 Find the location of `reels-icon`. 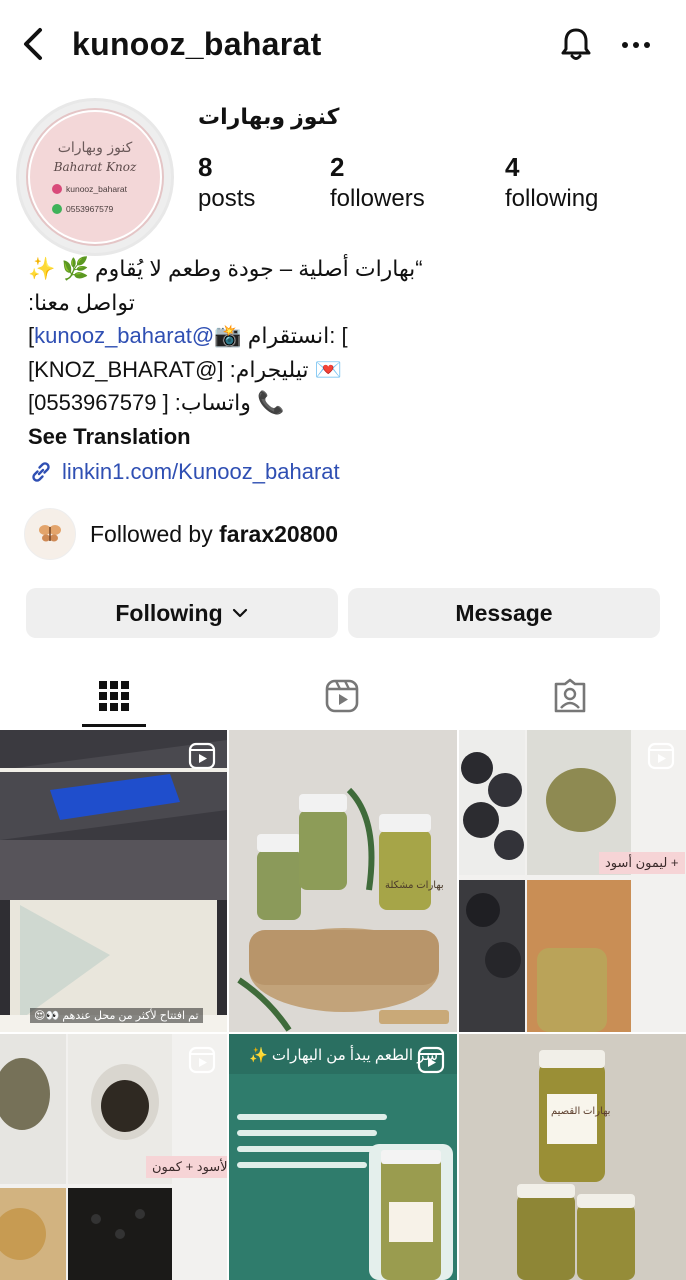

reels-icon is located at coordinates (342, 696).